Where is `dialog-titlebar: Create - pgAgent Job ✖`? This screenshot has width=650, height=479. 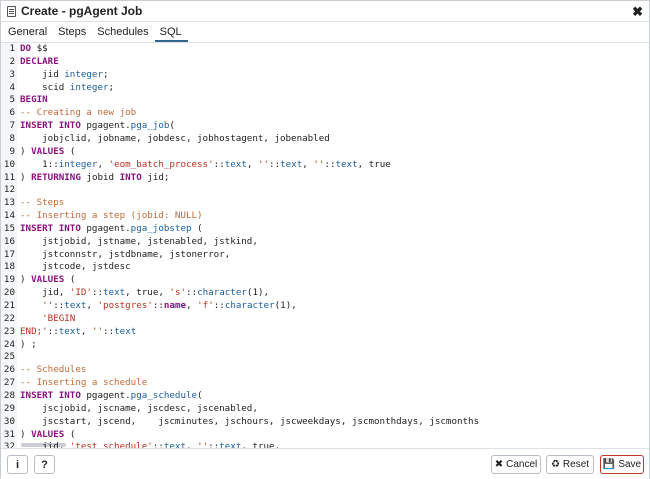
dialog-titlebar: Create - pgAgent Job ✖ is located at coordinates (325, 11).